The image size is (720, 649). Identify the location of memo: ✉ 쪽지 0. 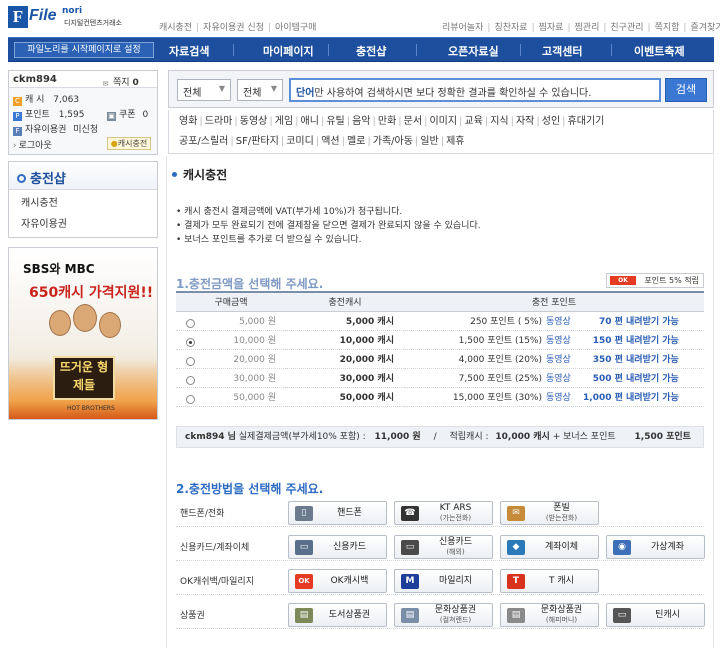
(120, 82).